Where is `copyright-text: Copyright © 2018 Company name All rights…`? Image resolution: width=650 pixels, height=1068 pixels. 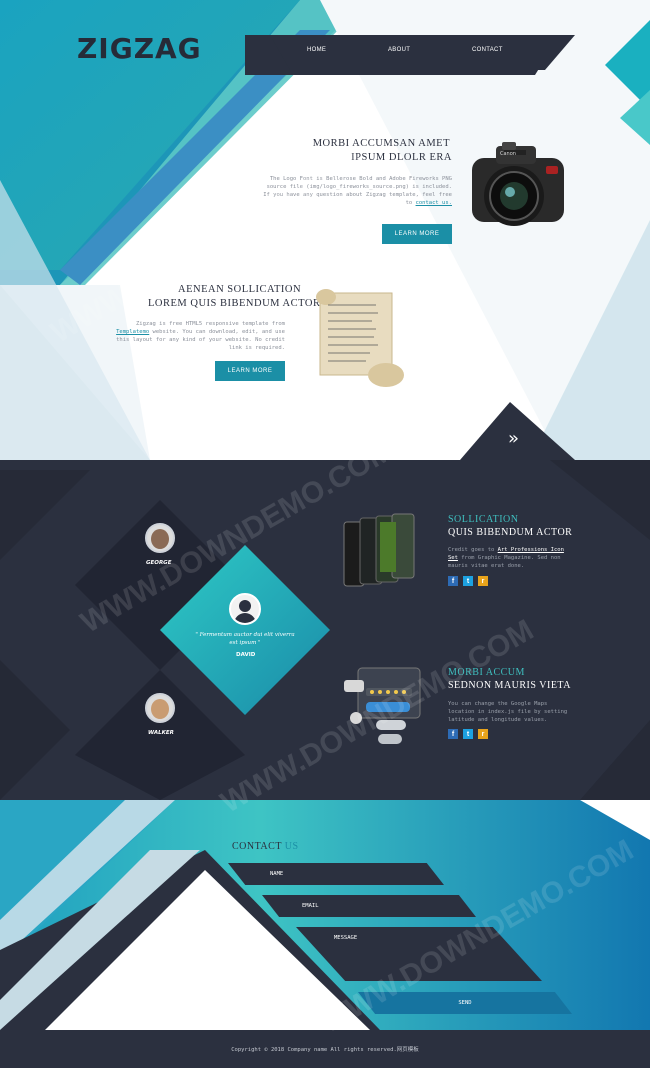
copyright-text: Copyright © 2018 Company name All rights… is located at coordinates (325, 1050).